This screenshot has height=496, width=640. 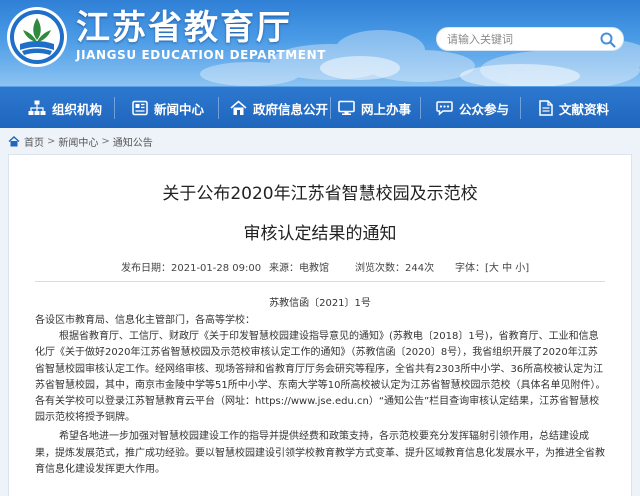 I want to click on document-number: 苏教信函〔2021〕1号, so click(x=320, y=303).